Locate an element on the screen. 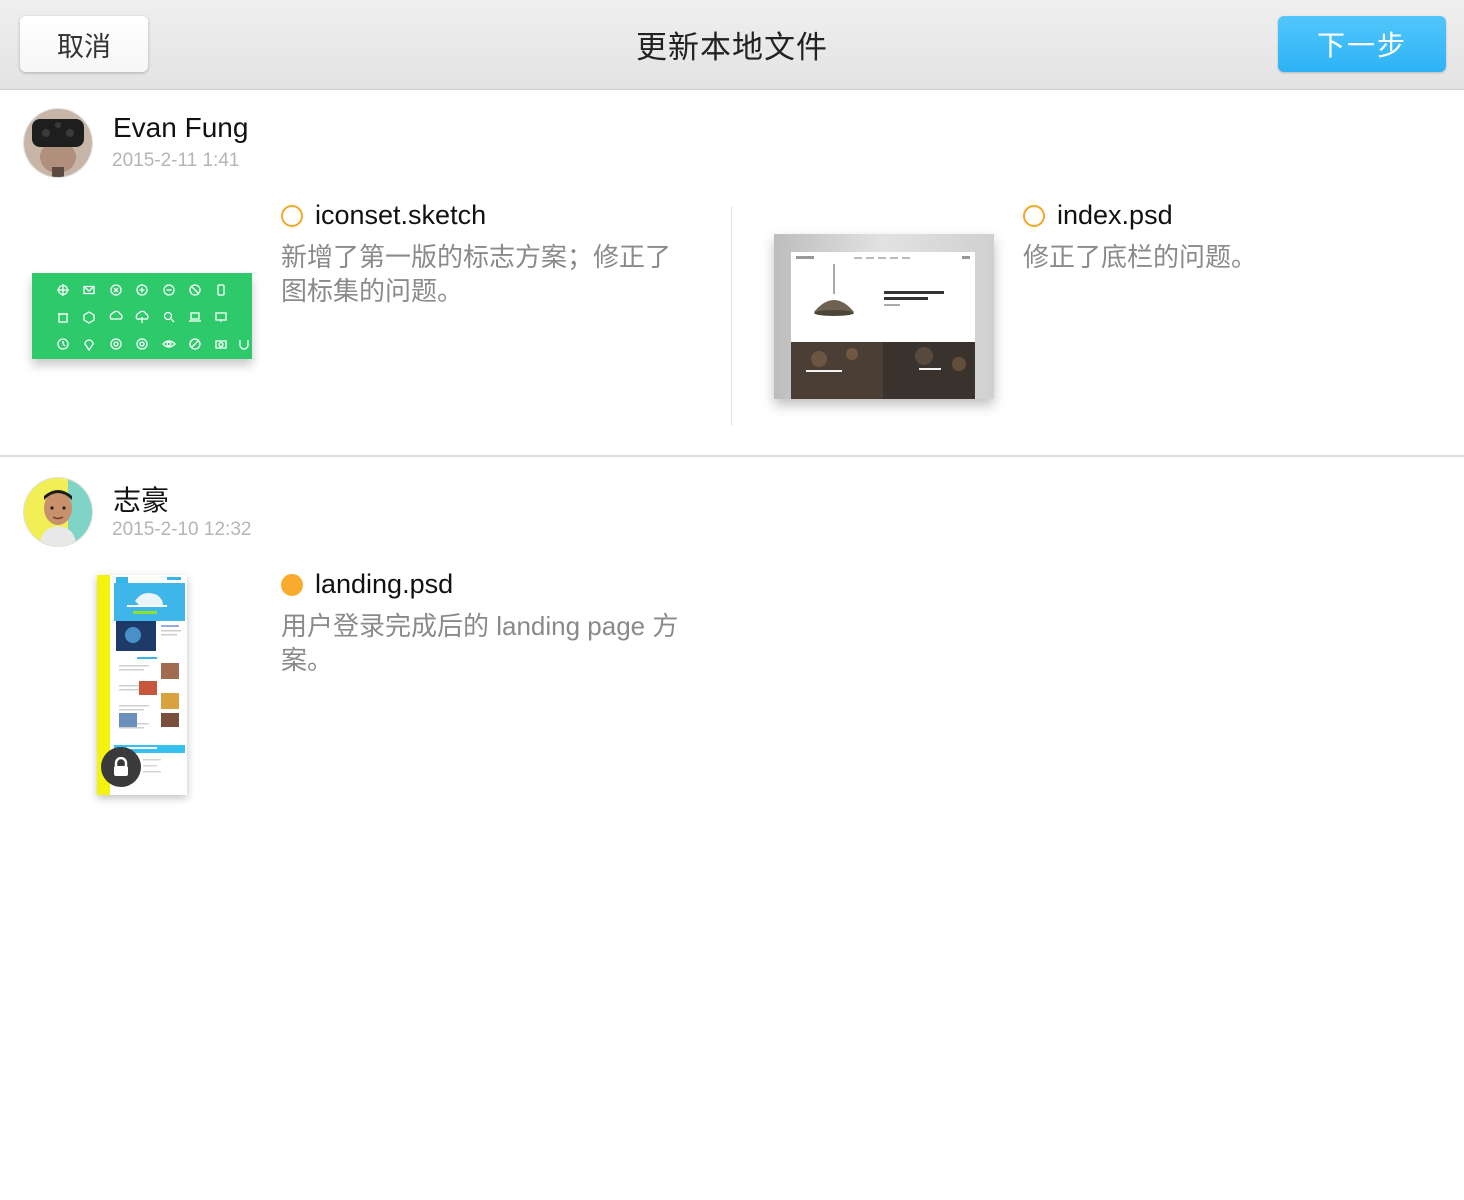 This screenshot has height=1200, width=1464. file-thumbnail-iconset is located at coordinates (142, 316).